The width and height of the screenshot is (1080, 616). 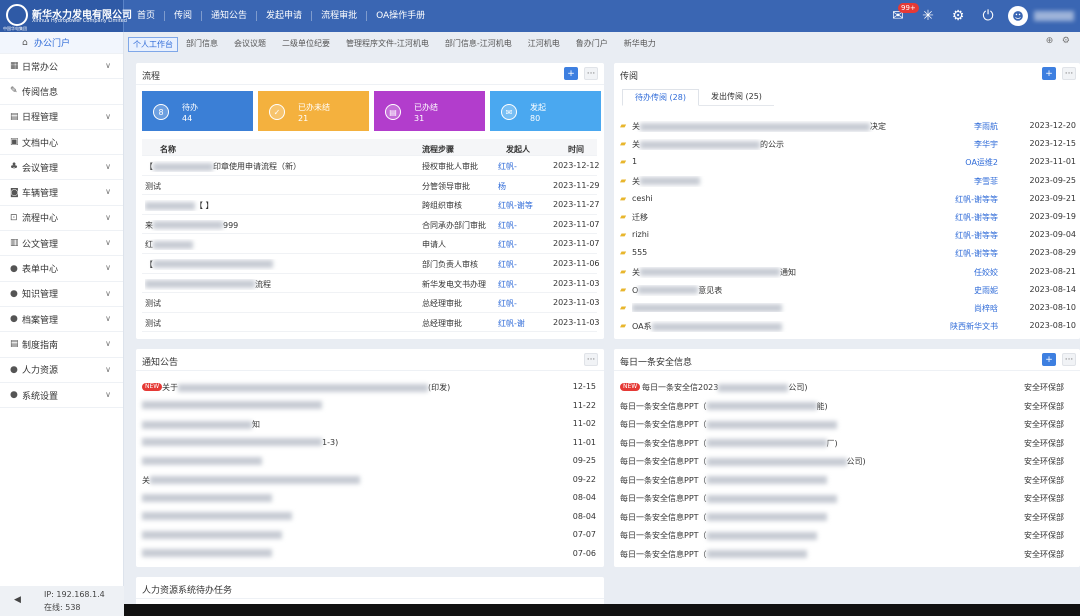 What do you see at coordinates (371, 186) in the screenshot?
I see `table-row: 测试 分管领导审批 杨 2023-11-29` at bounding box center [371, 186].